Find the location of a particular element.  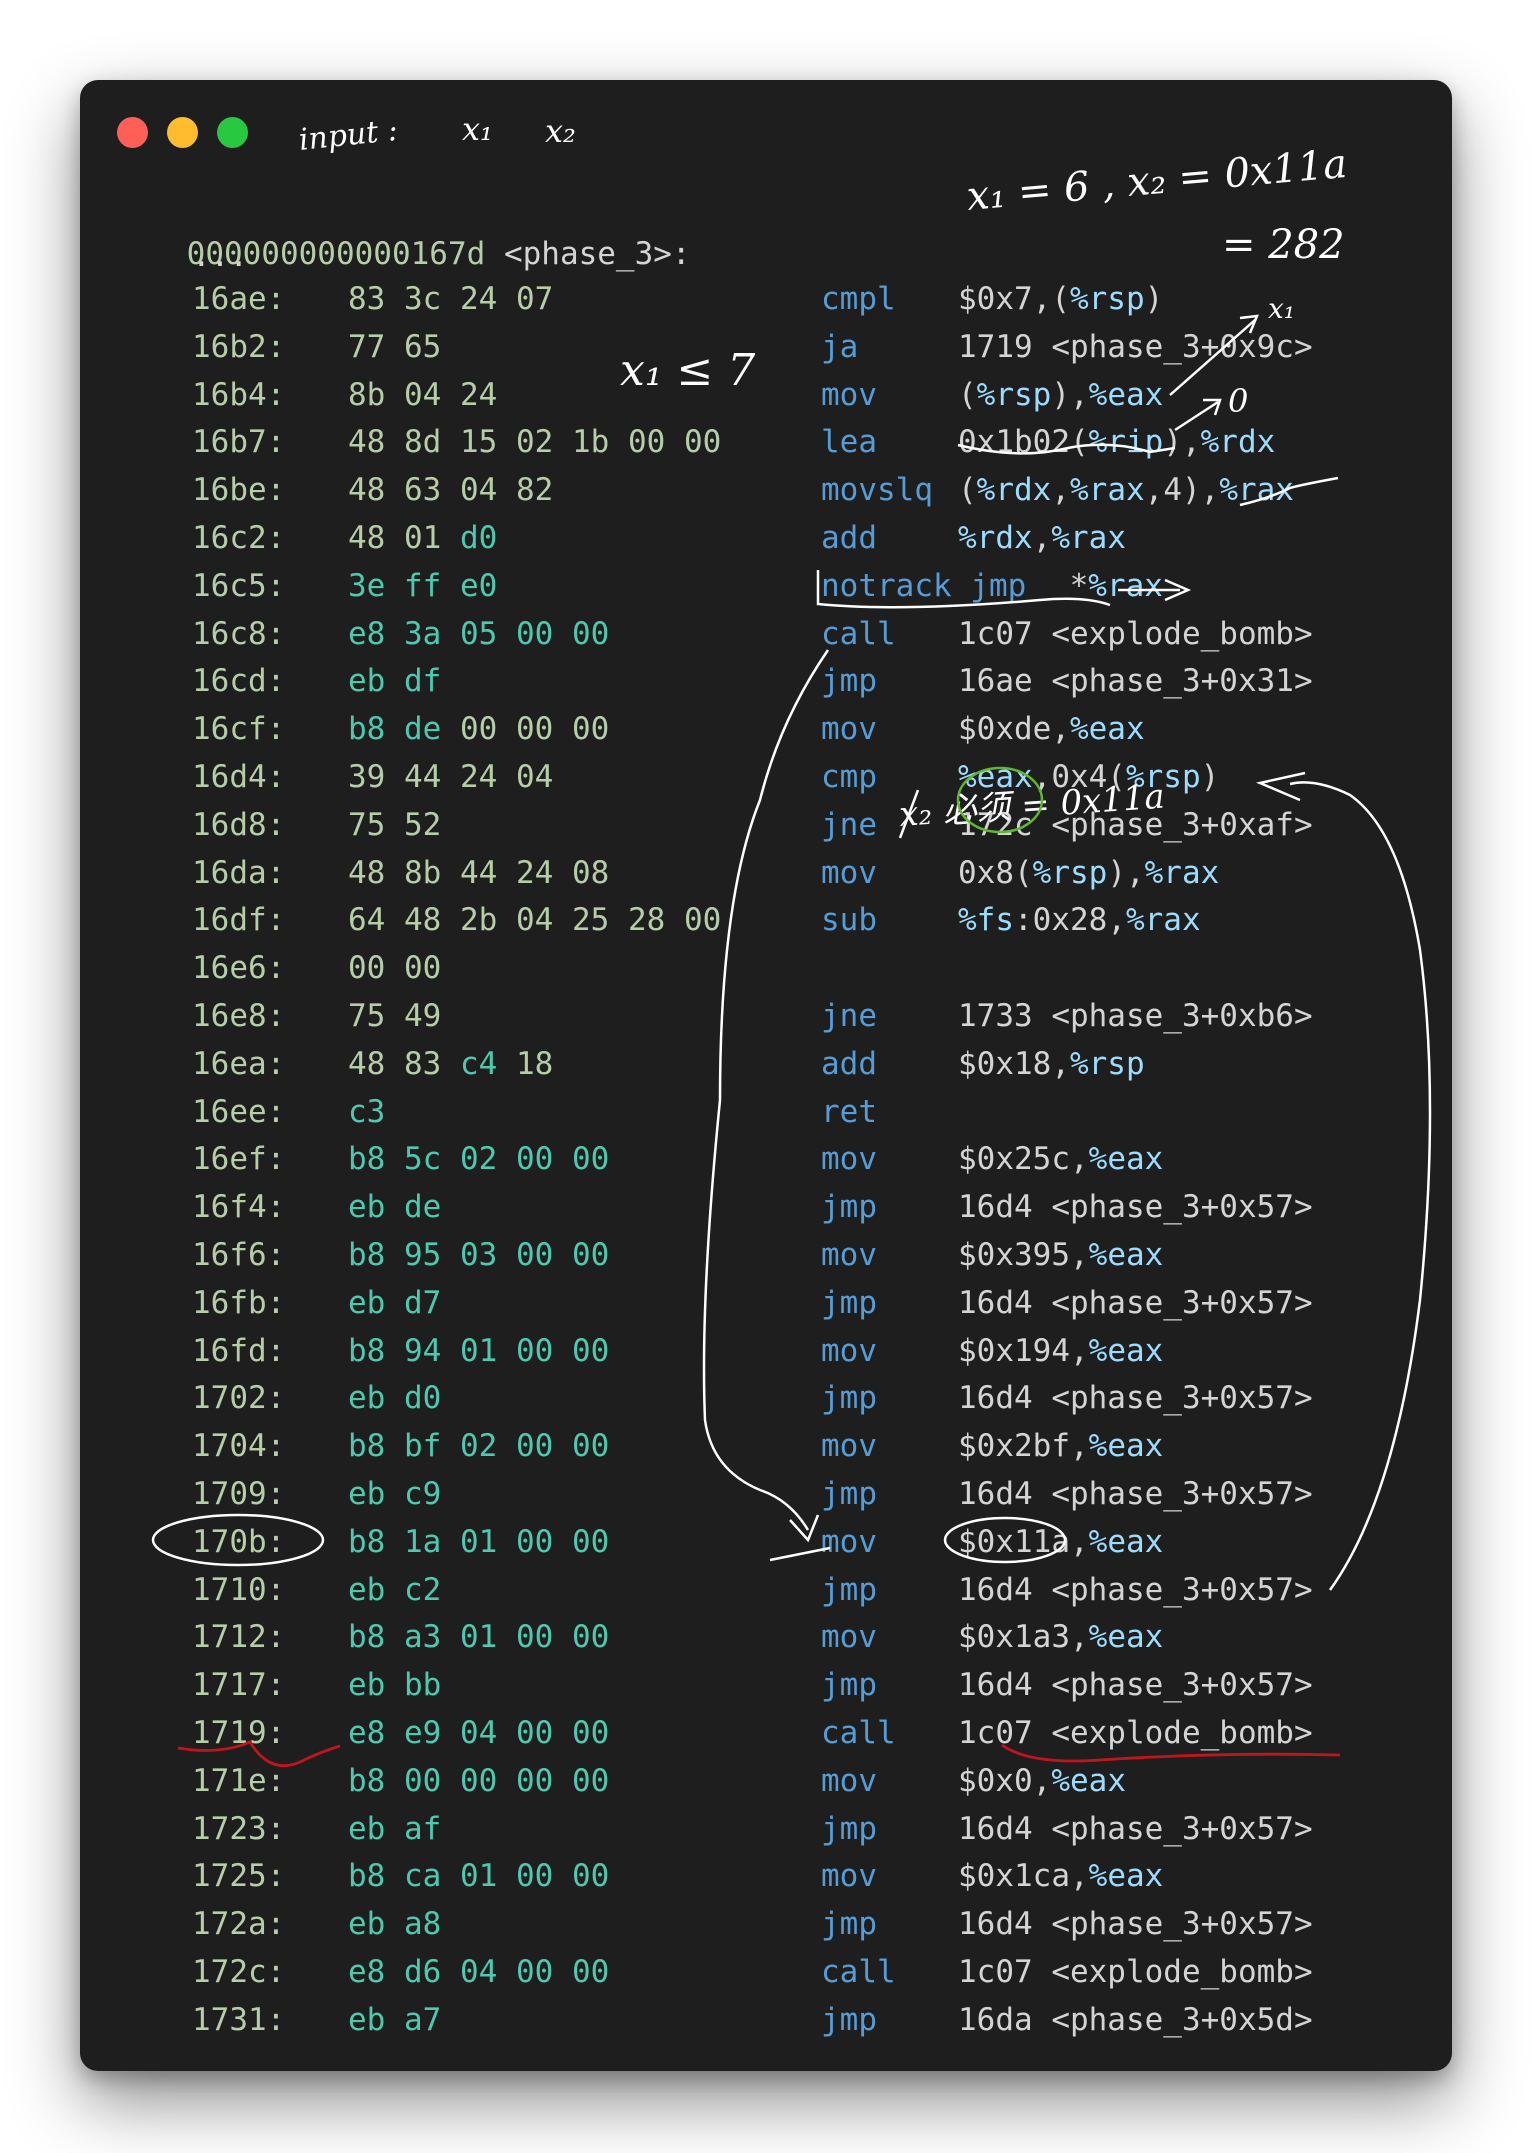

bytes-segment: 48 8b 44 24 08 is located at coordinates (479, 872).